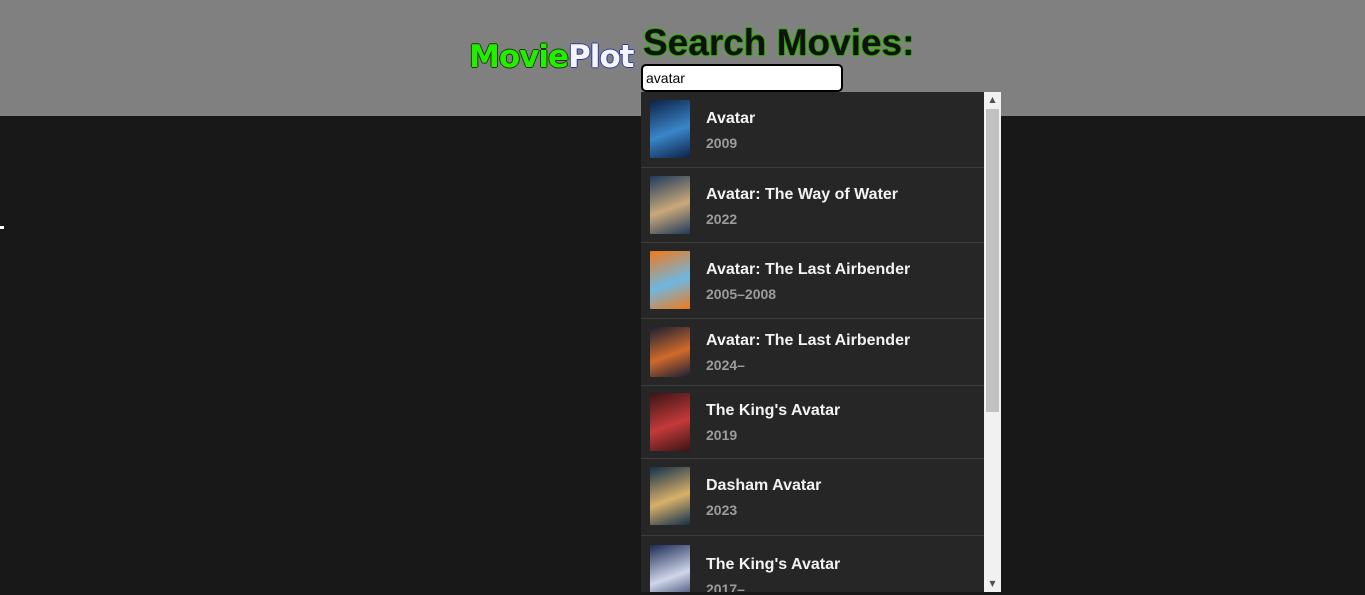 This screenshot has height=595, width=1365. What do you see at coordinates (2, 227) in the screenshot?
I see `side-marker` at bounding box center [2, 227].